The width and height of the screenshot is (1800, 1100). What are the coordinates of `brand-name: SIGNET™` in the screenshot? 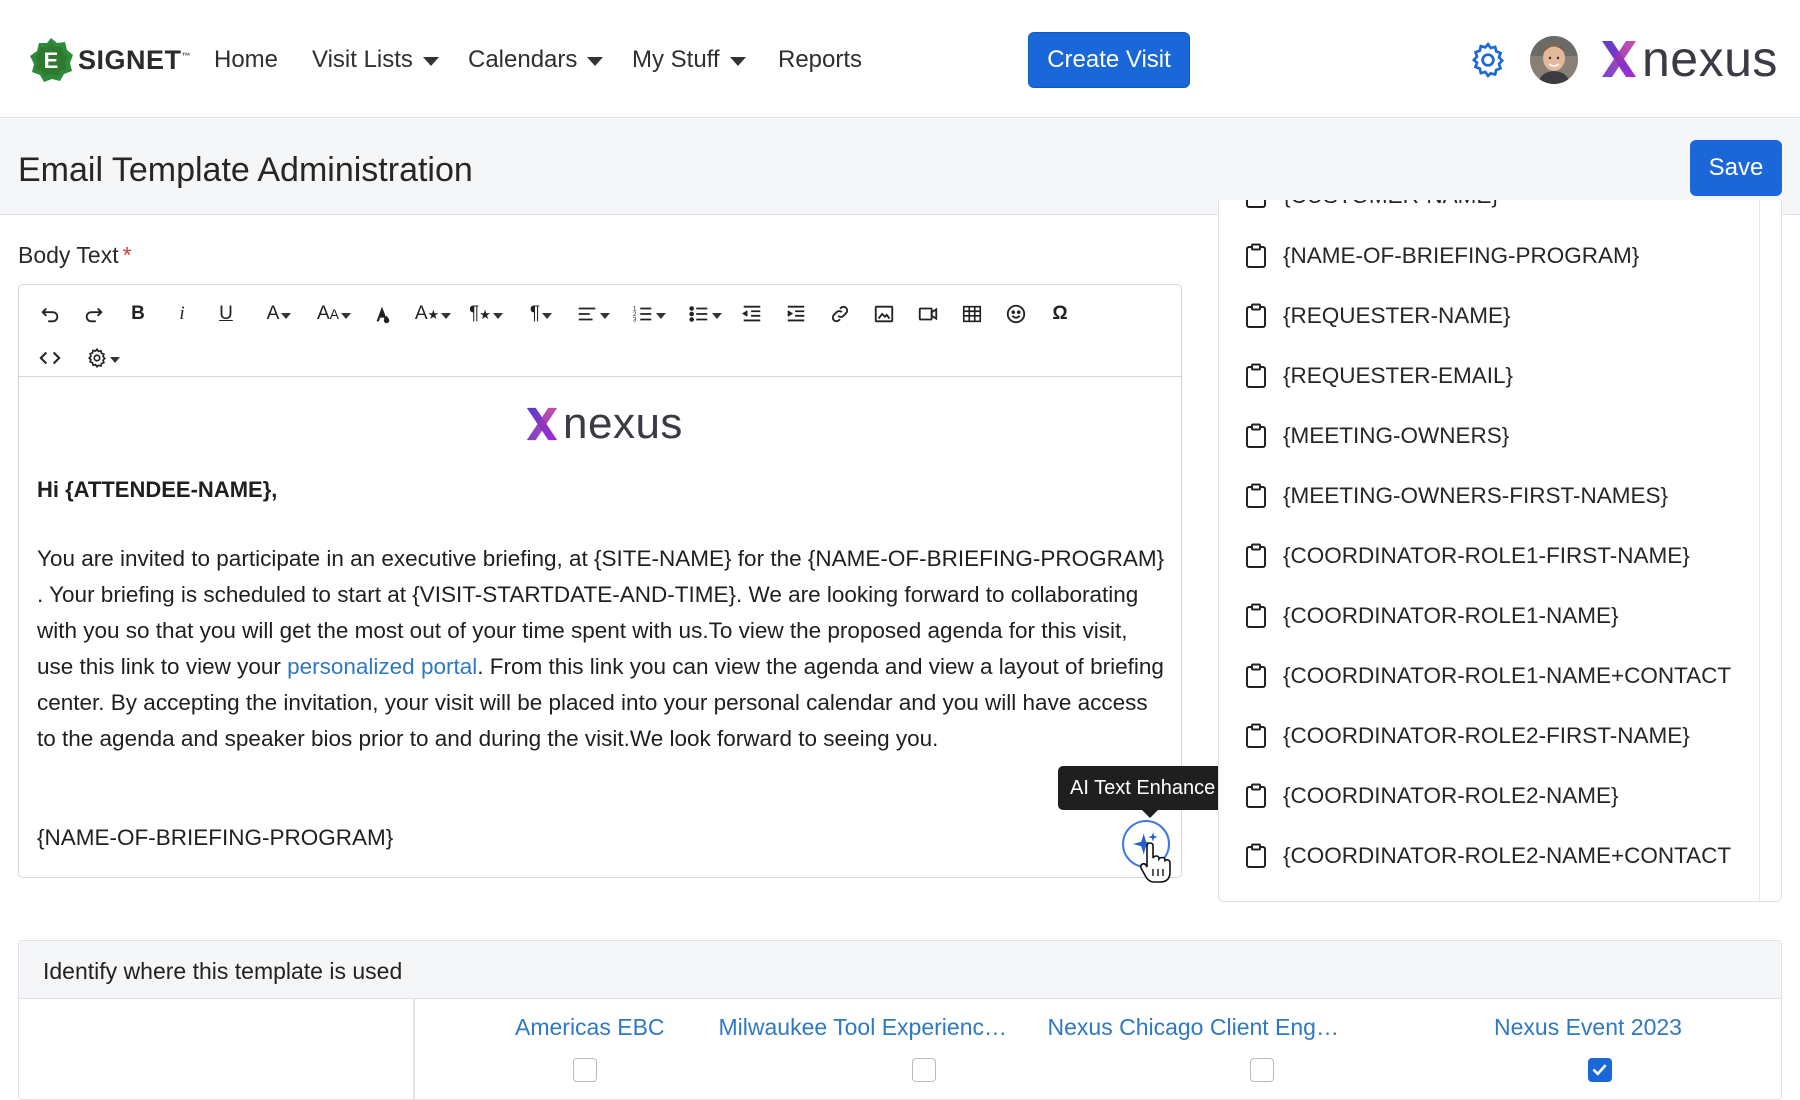 It's located at (135, 59).